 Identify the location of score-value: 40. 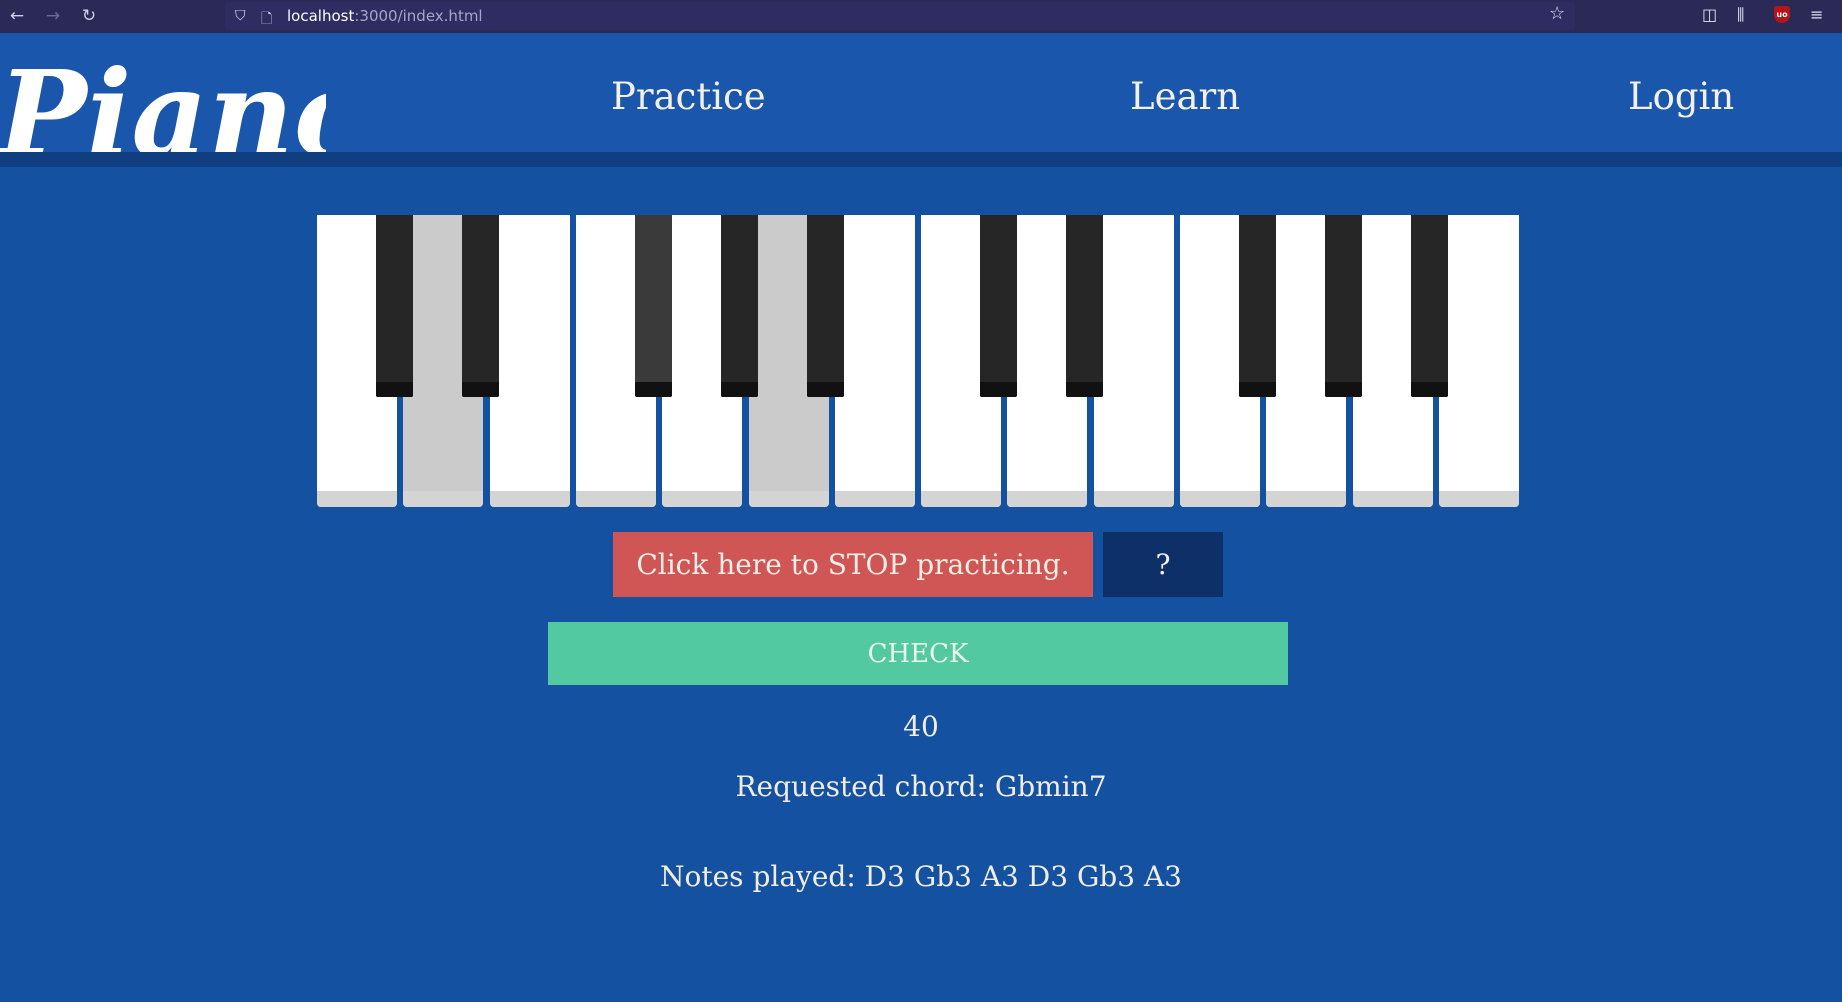
(921, 726).